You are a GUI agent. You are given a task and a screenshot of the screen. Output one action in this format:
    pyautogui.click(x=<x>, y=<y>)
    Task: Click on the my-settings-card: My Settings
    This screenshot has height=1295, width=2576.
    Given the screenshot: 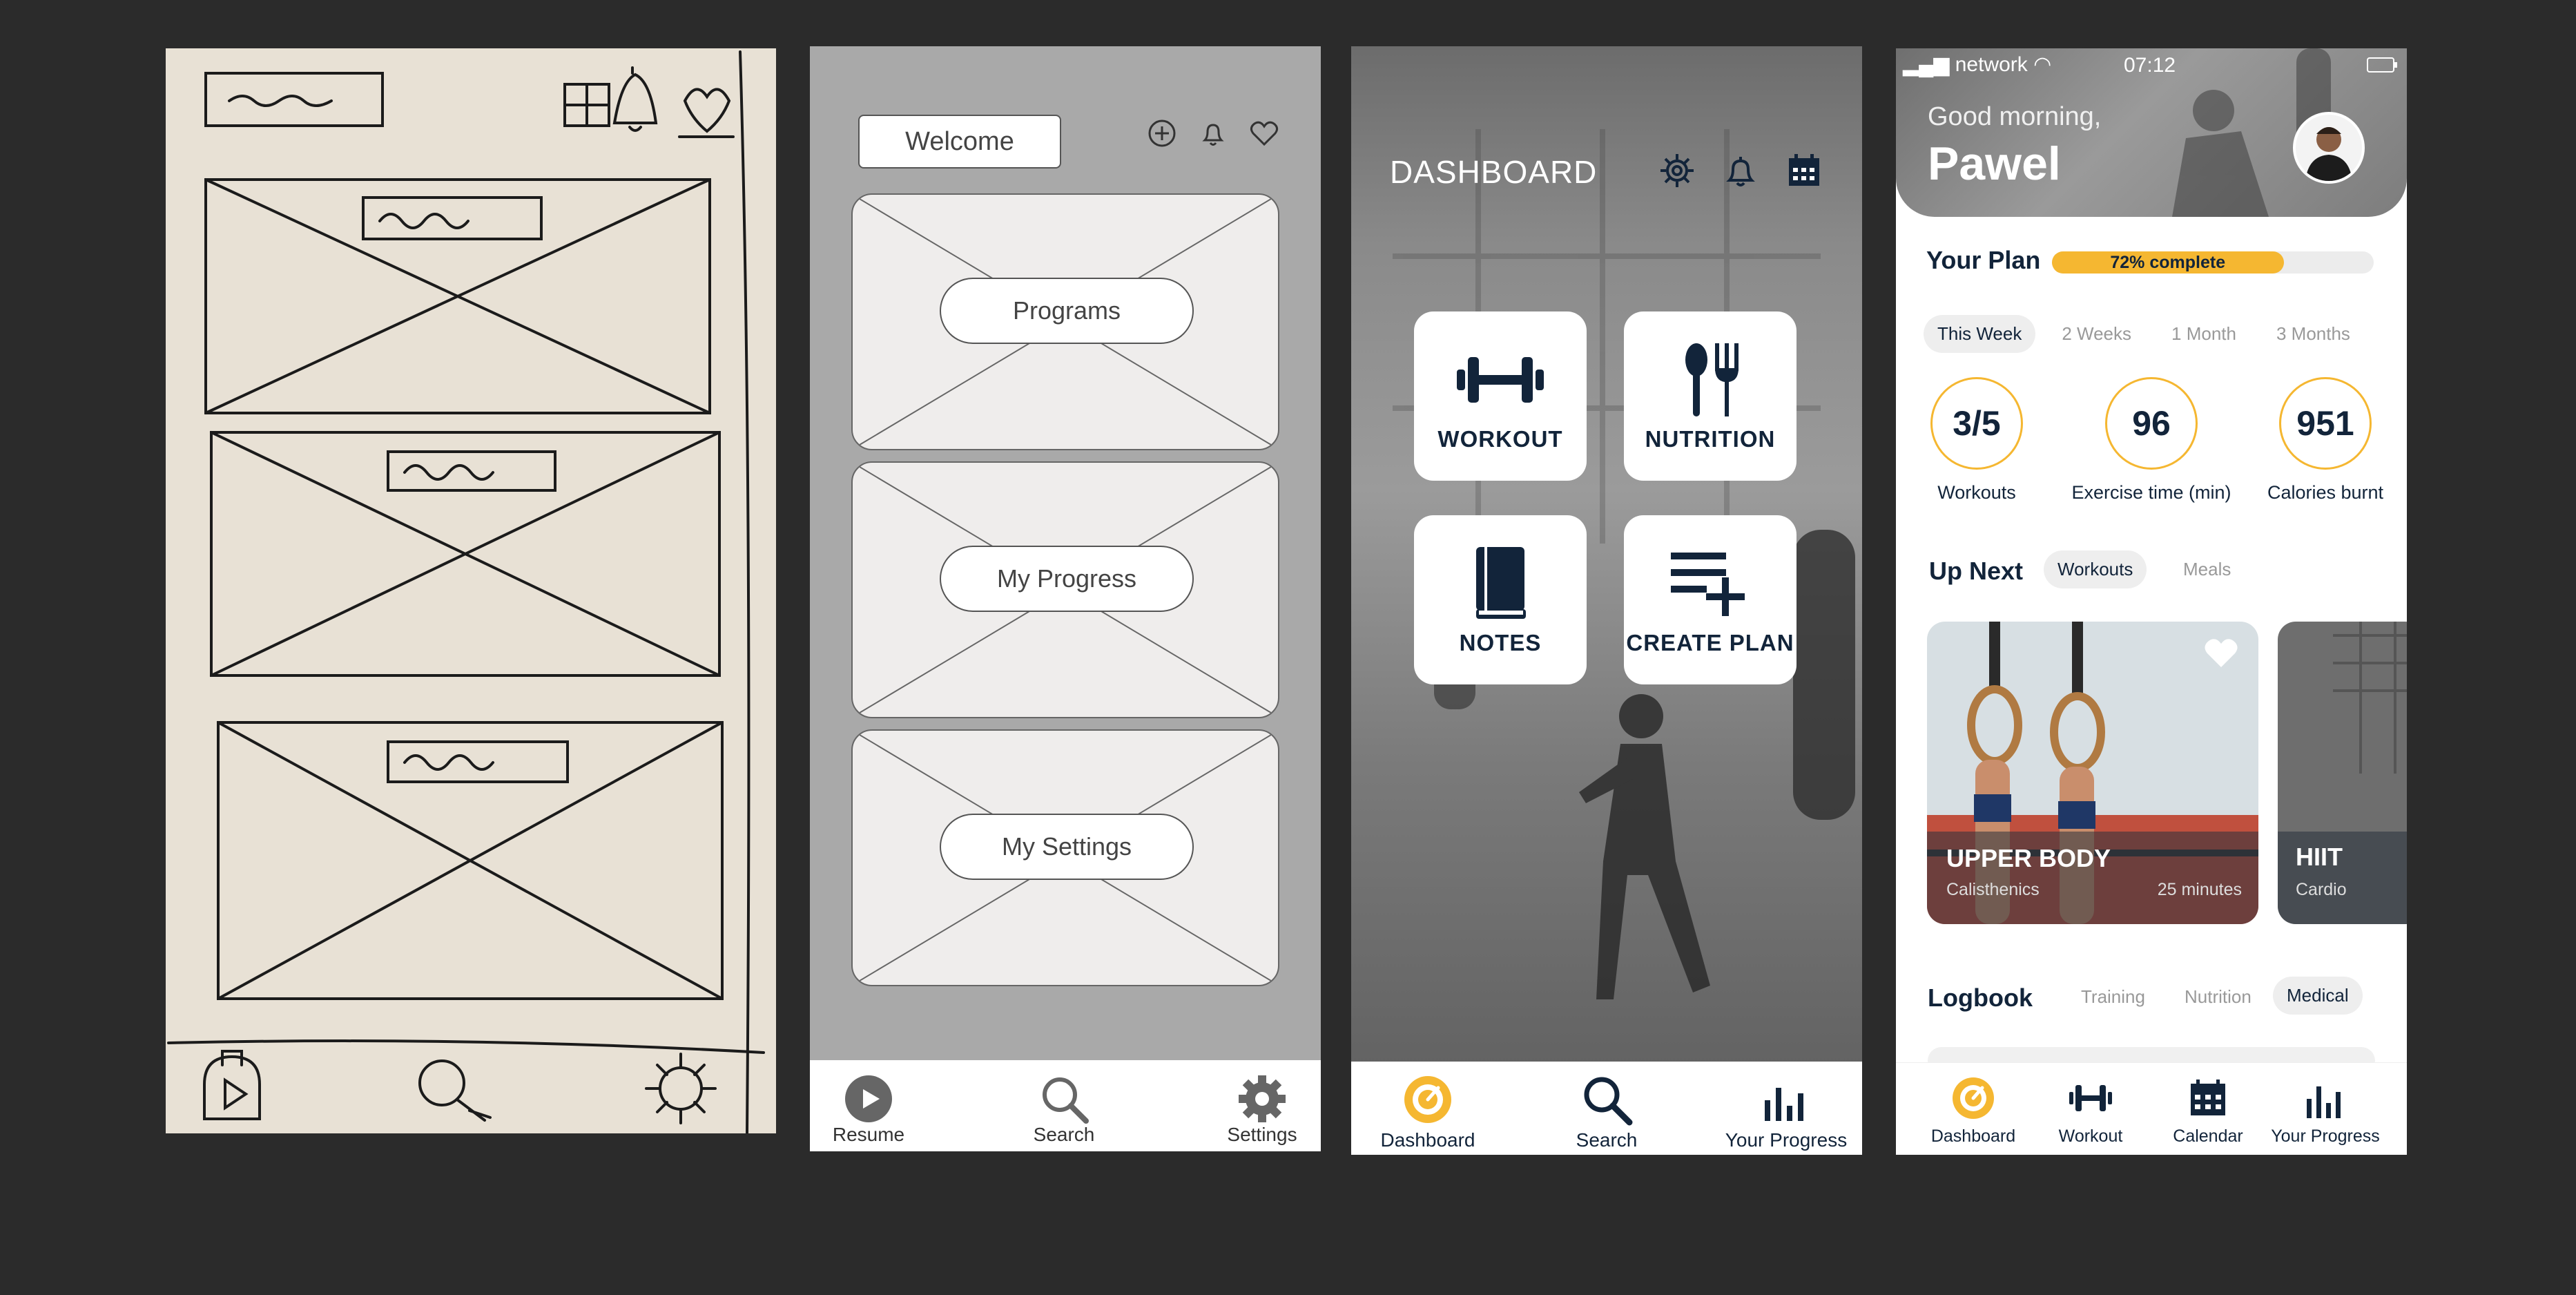 What is the action you would take?
    pyautogui.click(x=1065, y=857)
    